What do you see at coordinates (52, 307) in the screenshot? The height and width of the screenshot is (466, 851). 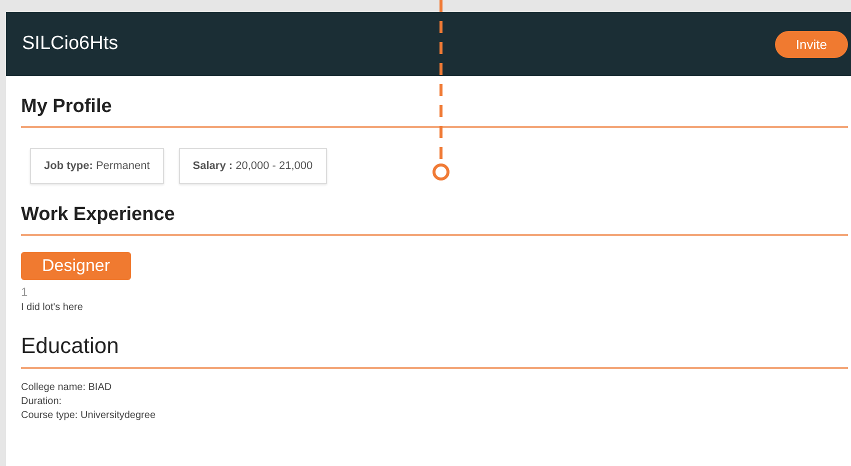 I see `description-text: I did lot's here` at bounding box center [52, 307].